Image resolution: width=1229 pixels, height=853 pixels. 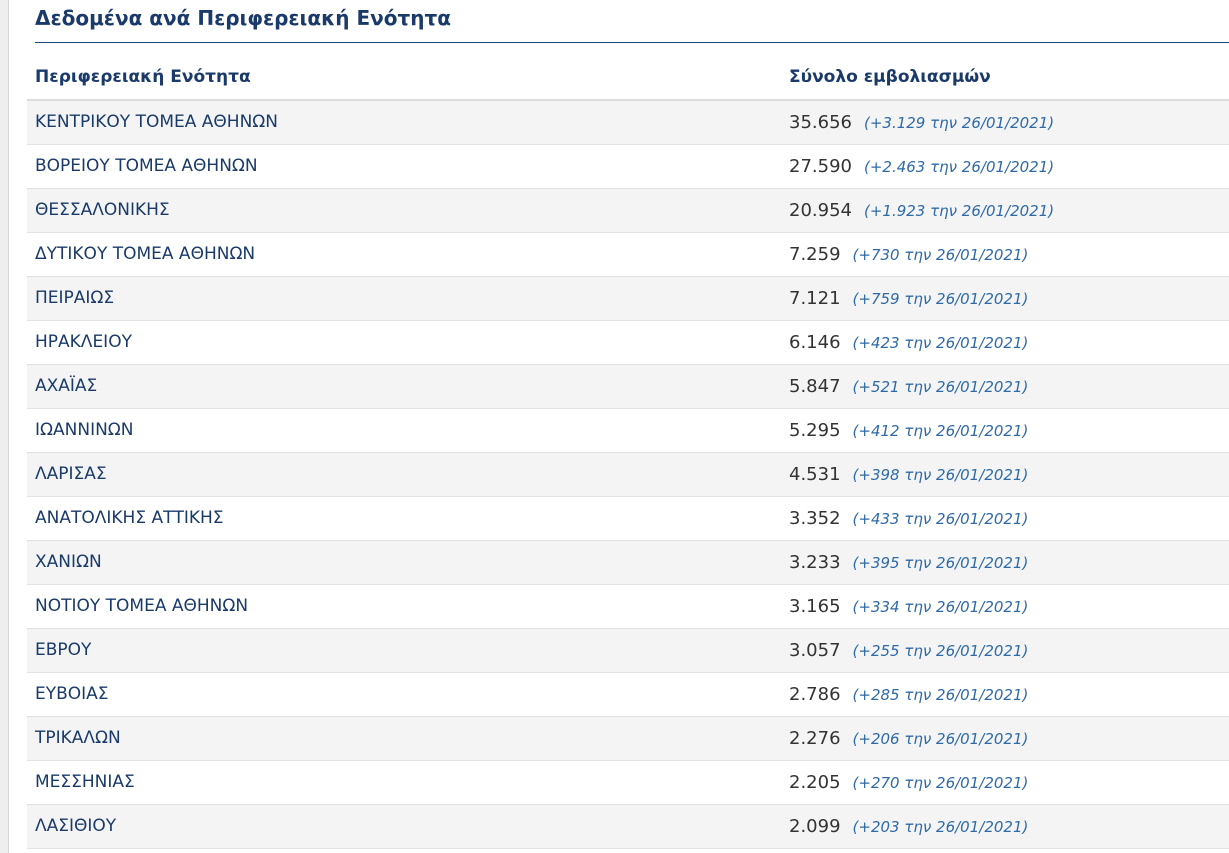 What do you see at coordinates (815, 606) in the screenshot?
I see `vaccination-total-value: 3.165` at bounding box center [815, 606].